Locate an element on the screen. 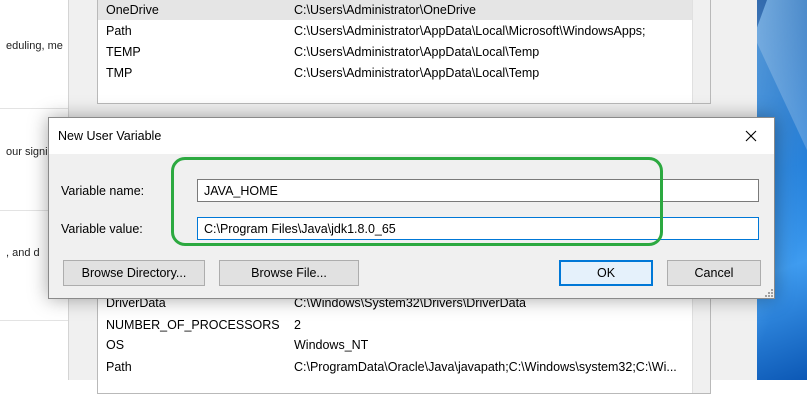 This screenshot has width=807, height=394. variable-value-cell: C:\Users\Administrator\OneDrive is located at coordinates (385, 10).